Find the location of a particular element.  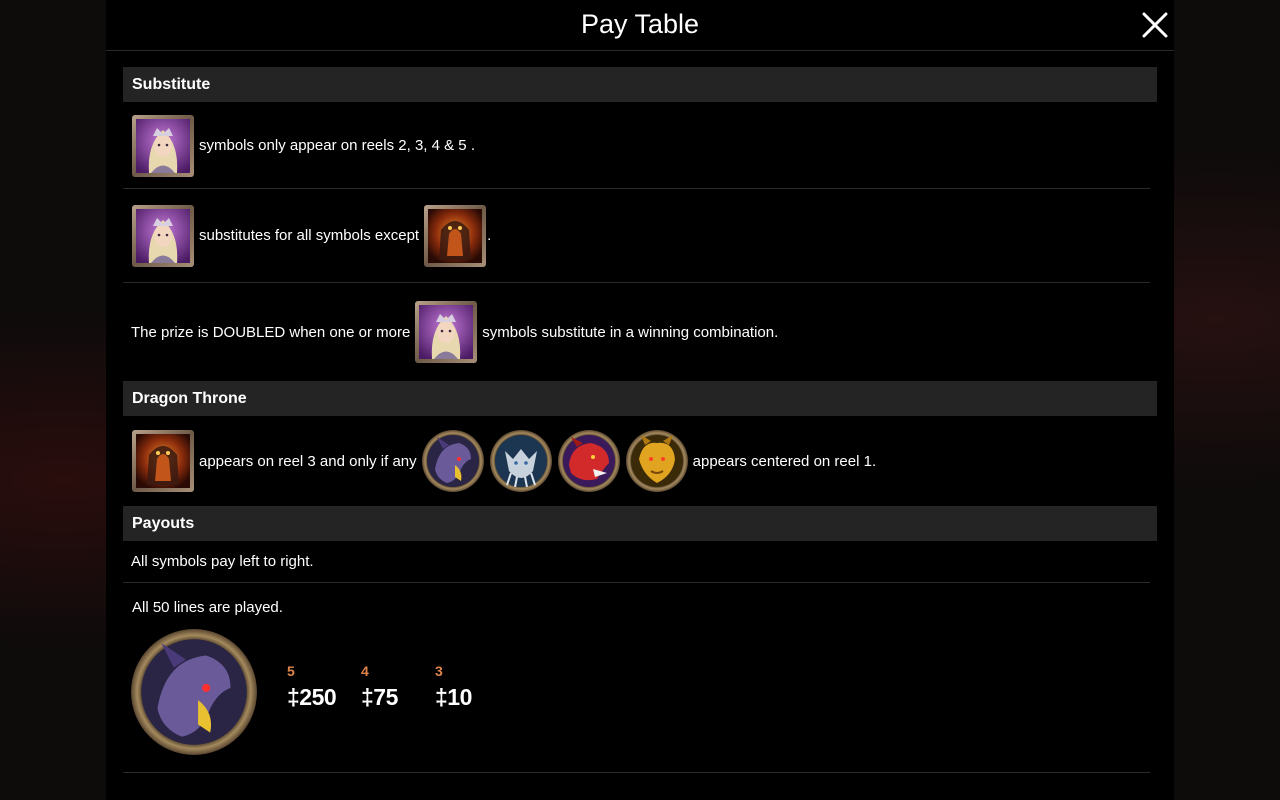

section-payouts: Payouts is located at coordinates (640, 523).